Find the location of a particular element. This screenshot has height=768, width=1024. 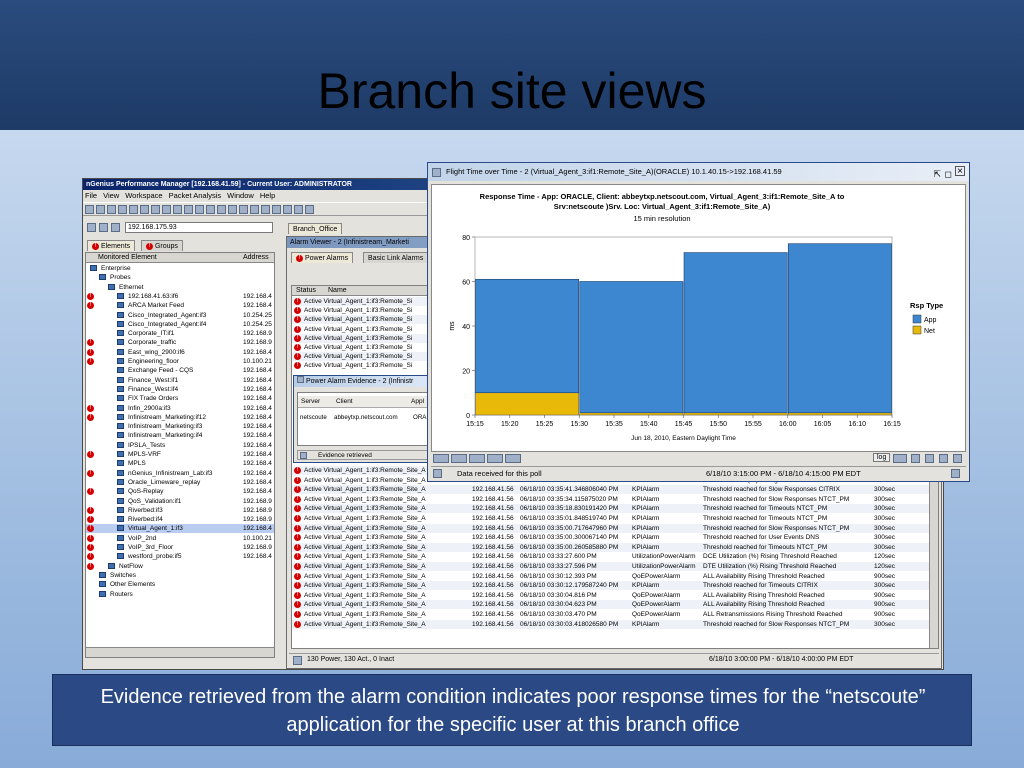

tree-row: QoS_Validation:if1 192.168.9 is located at coordinates (180, 501).